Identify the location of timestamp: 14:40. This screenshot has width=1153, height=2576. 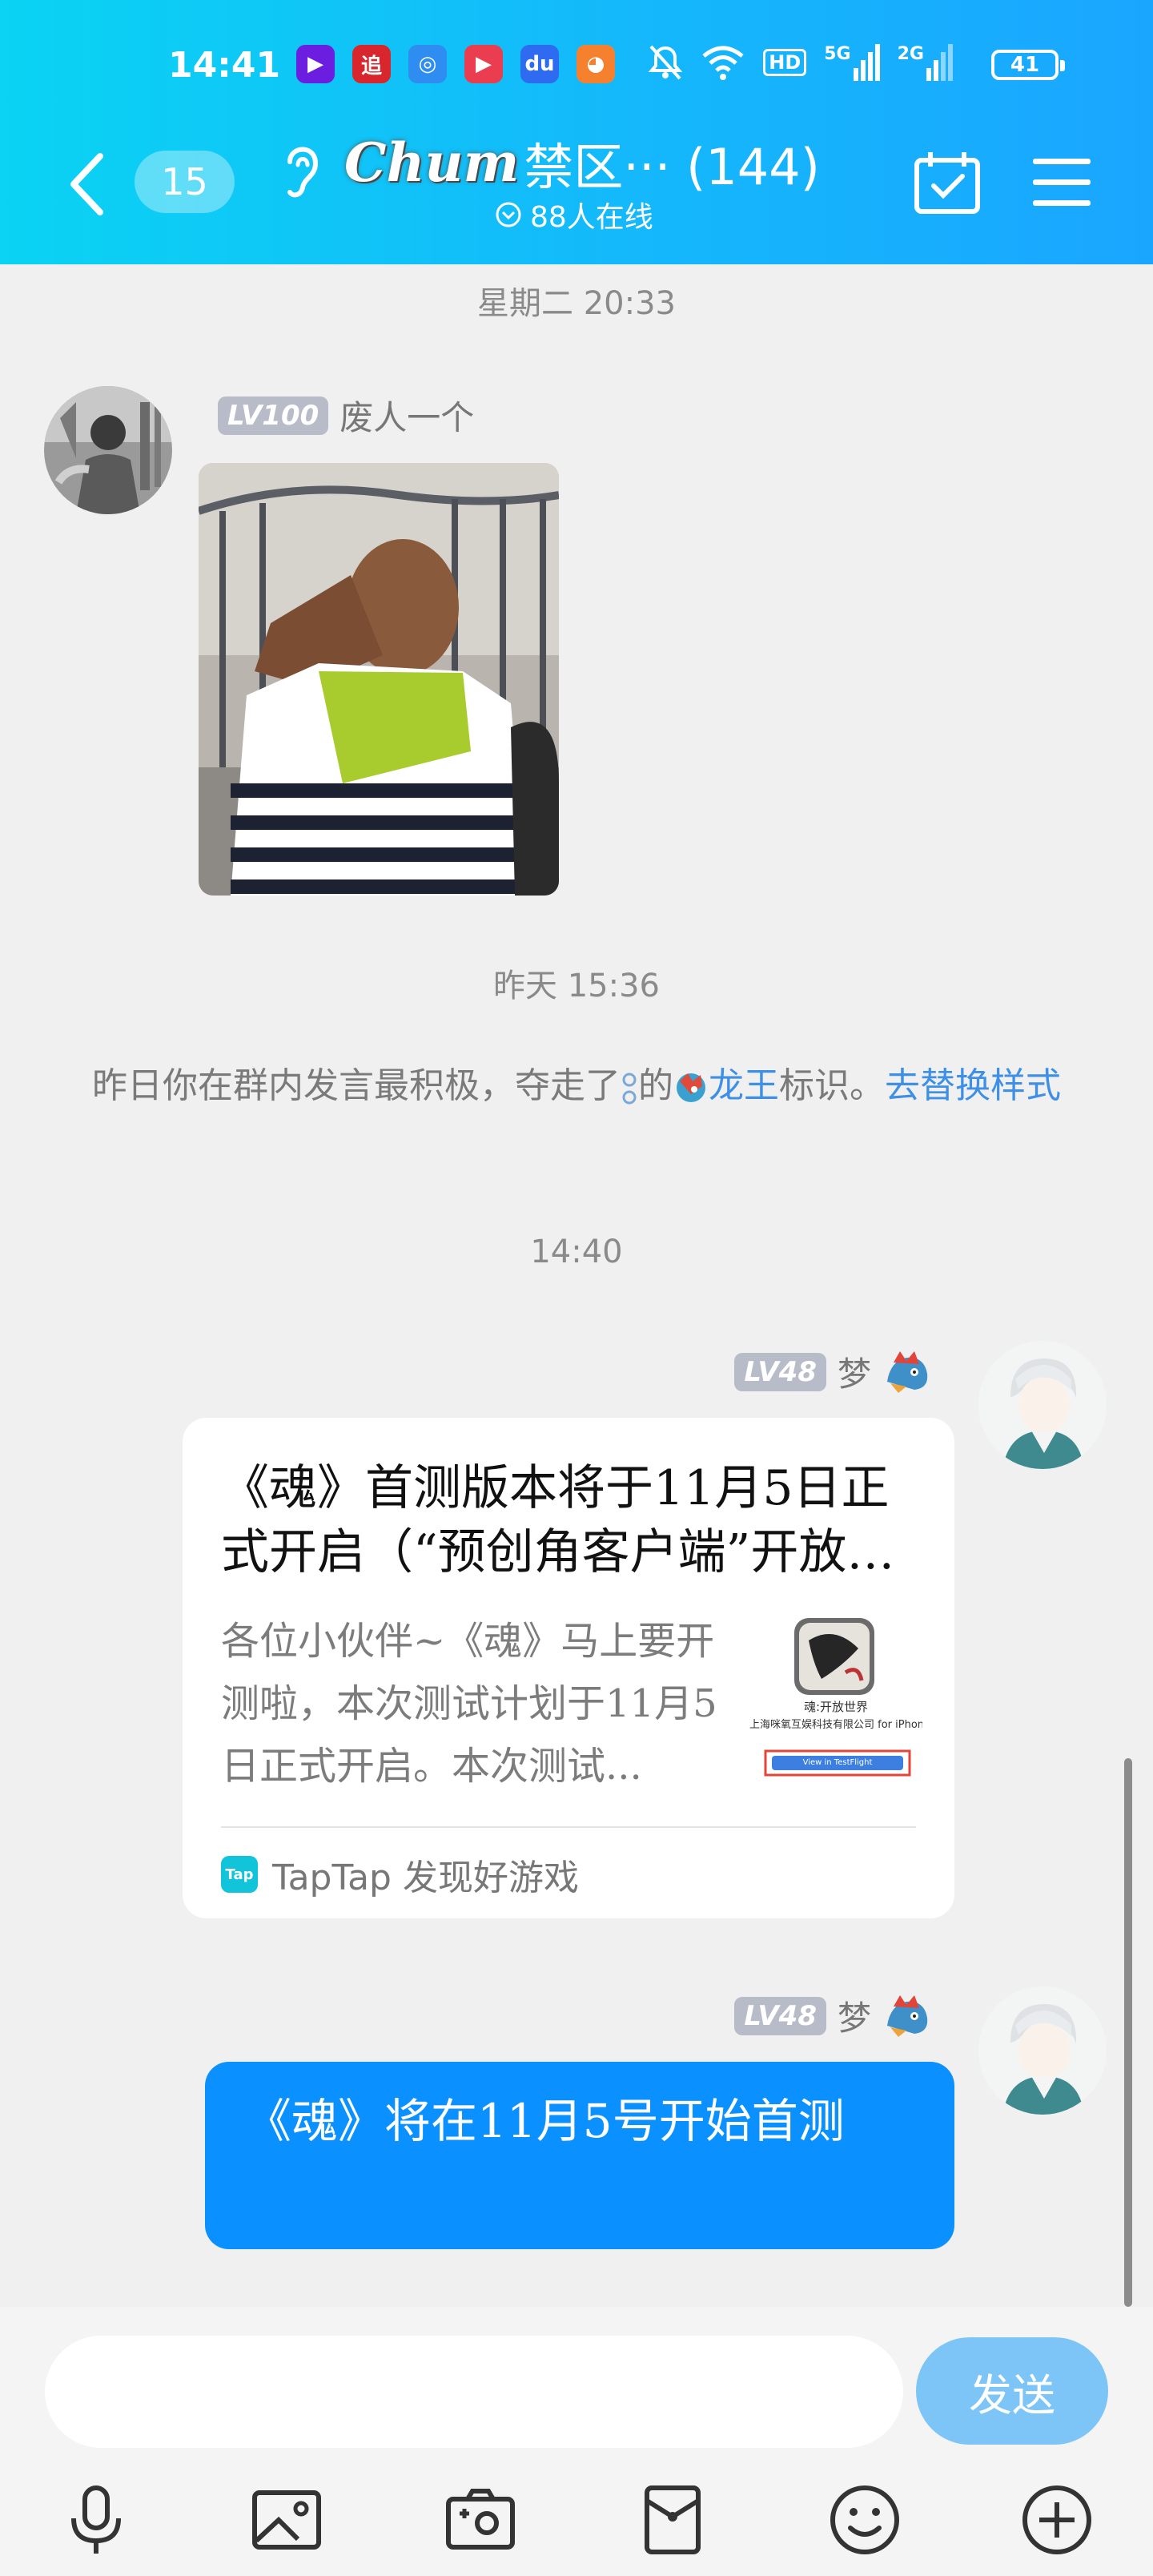
(576, 1252).